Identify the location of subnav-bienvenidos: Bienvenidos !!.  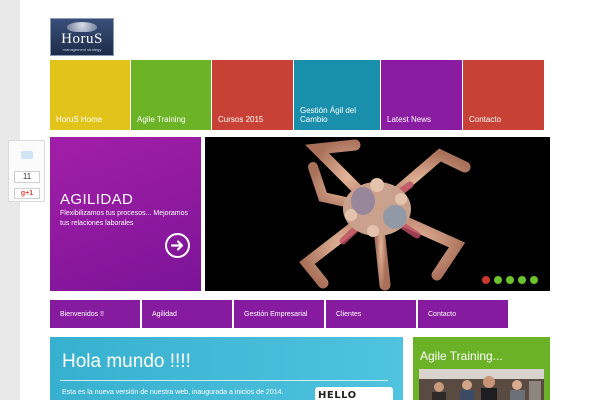
(95, 314).